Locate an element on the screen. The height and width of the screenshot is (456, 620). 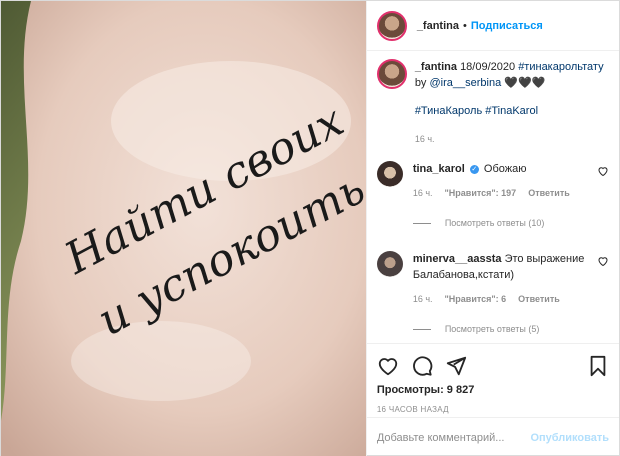
caption-time: 16 ч. is located at coordinates (424, 139).